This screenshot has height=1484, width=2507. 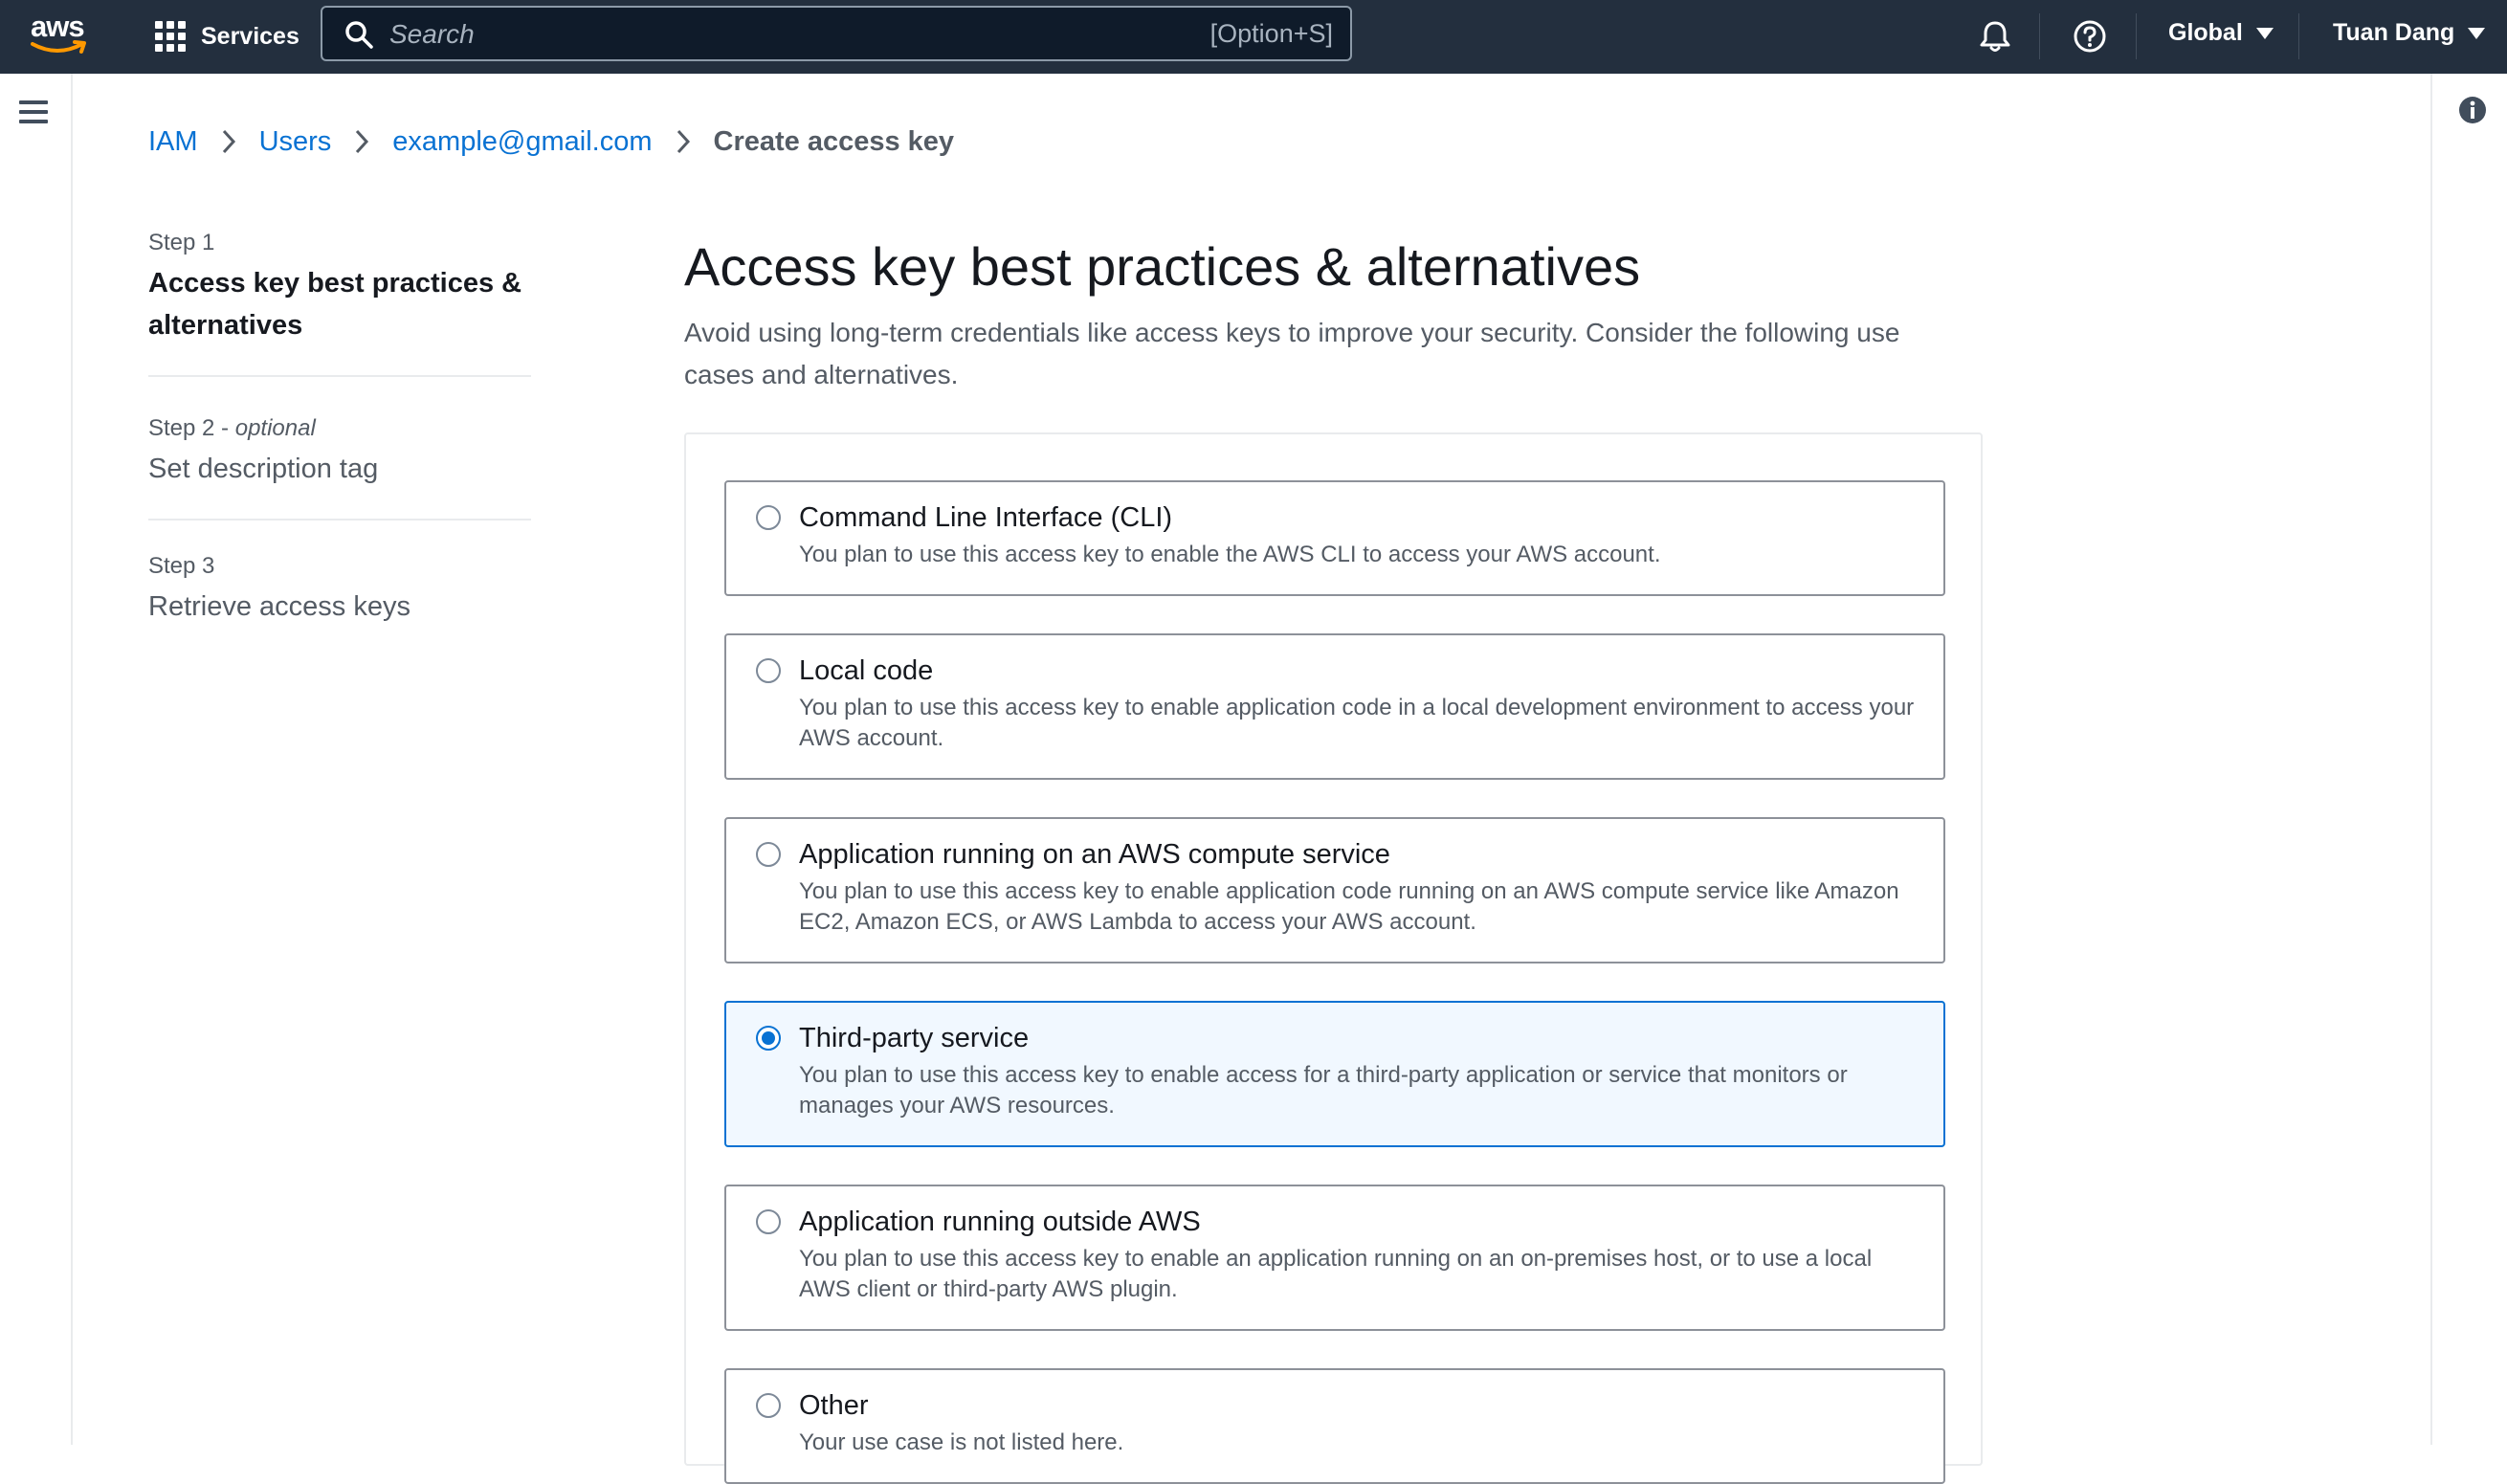 What do you see at coordinates (275, 428) in the screenshot?
I see `step-optional-label: optional` at bounding box center [275, 428].